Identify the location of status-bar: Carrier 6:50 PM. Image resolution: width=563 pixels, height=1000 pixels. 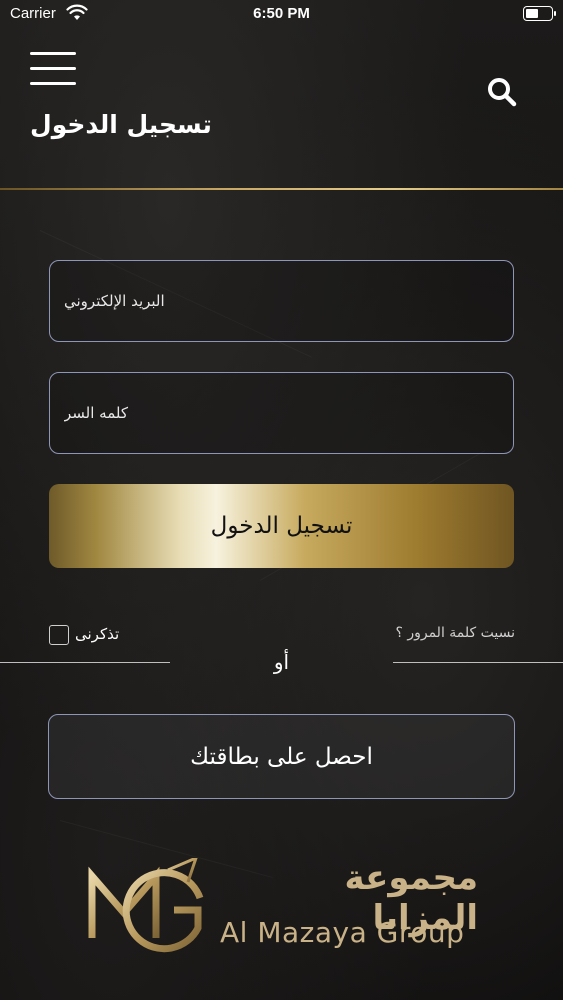
(281, 15).